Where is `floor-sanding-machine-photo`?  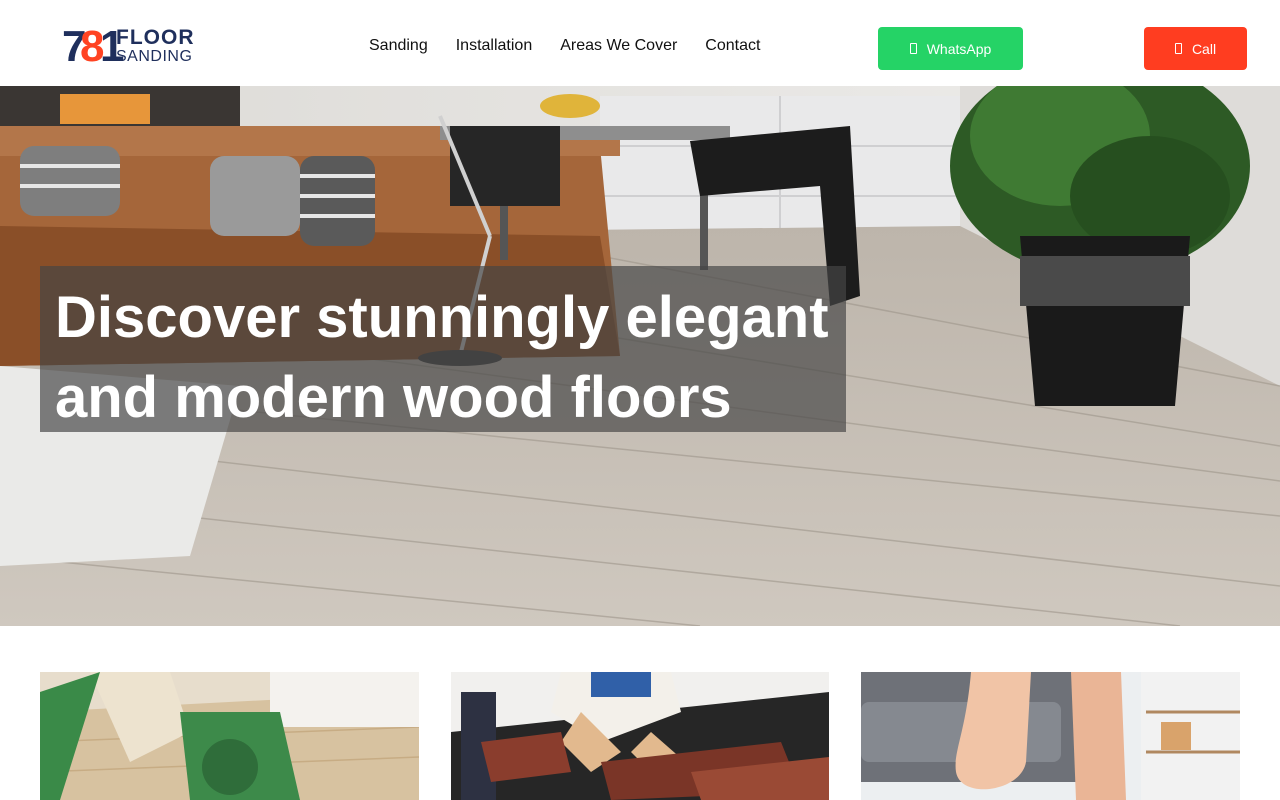
floor-sanding-machine-photo is located at coordinates (229, 736).